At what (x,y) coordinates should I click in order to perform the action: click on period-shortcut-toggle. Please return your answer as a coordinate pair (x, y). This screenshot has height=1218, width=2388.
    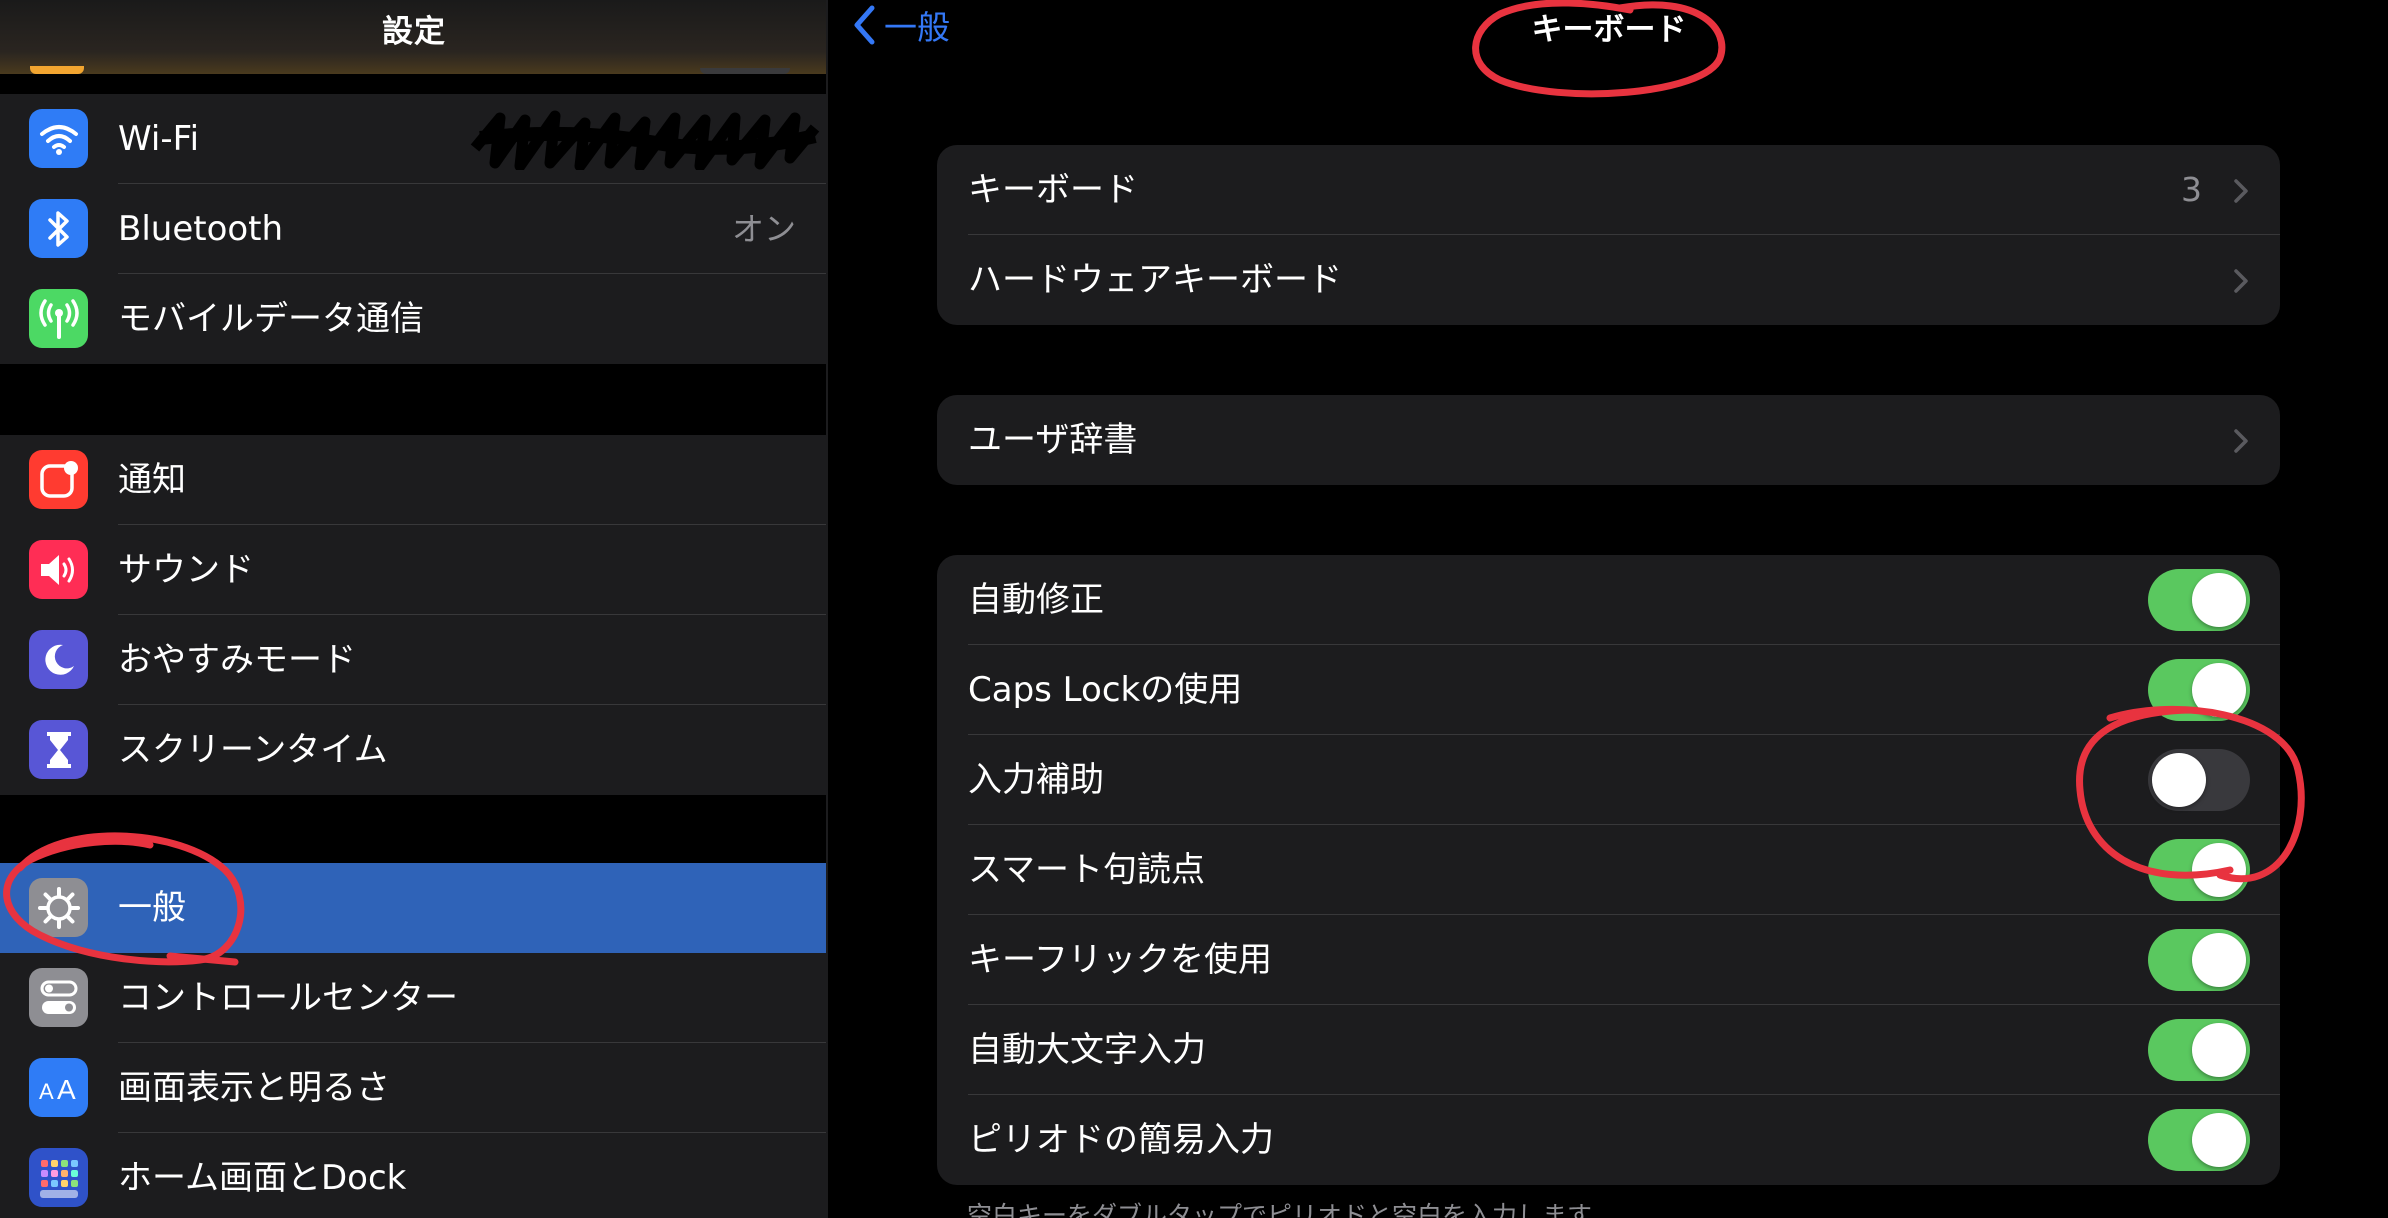
    Looking at the image, I should click on (2199, 1140).